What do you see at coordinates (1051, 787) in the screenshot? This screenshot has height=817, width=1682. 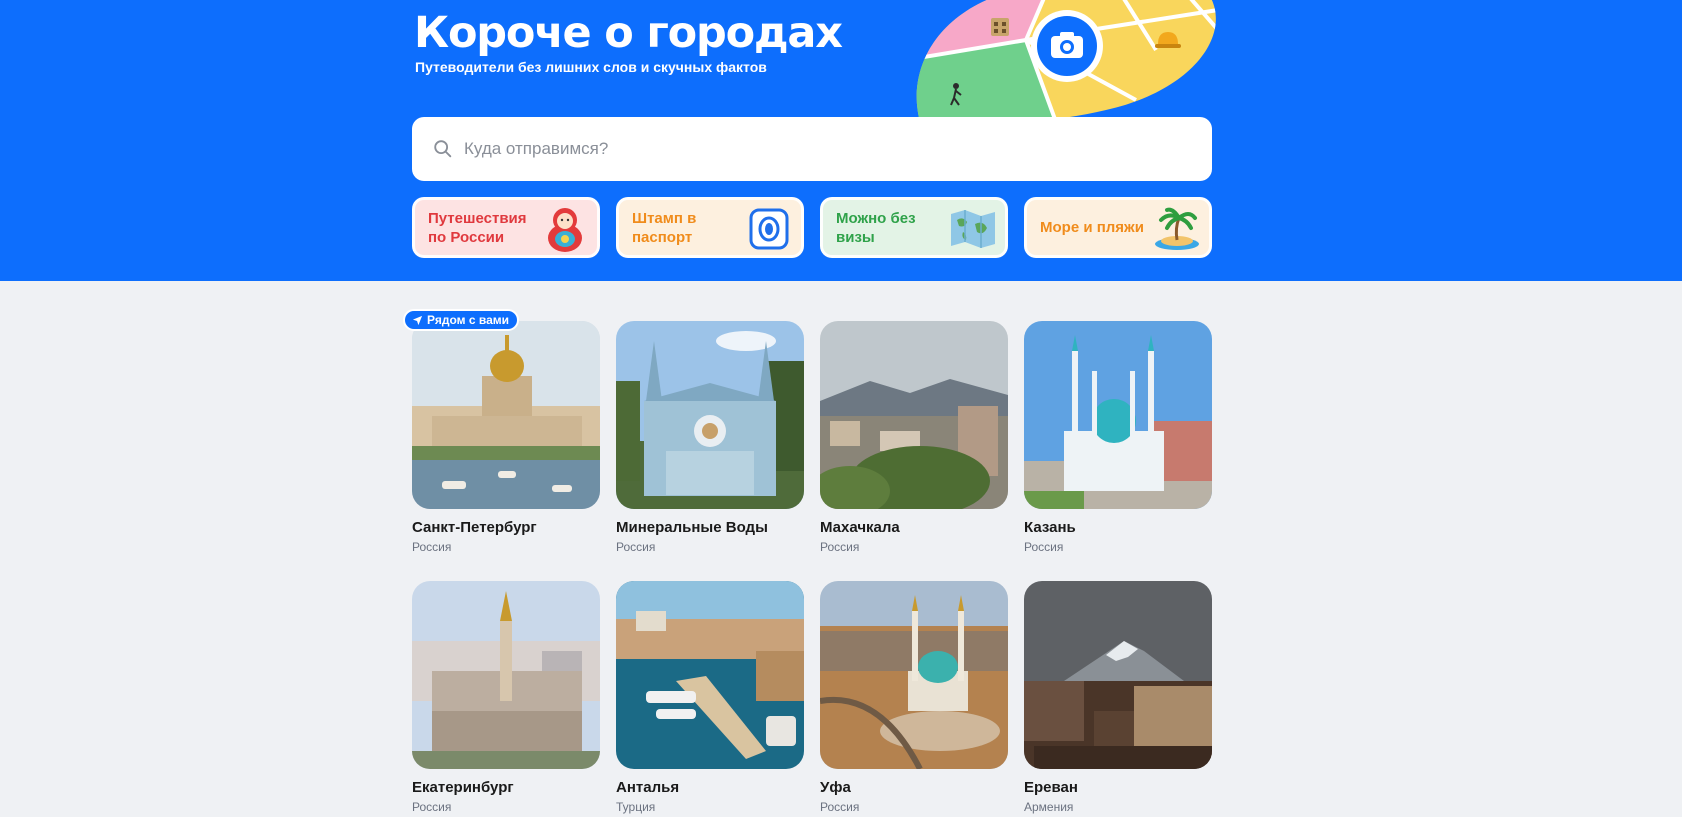 I see `city-name: Ереван` at bounding box center [1051, 787].